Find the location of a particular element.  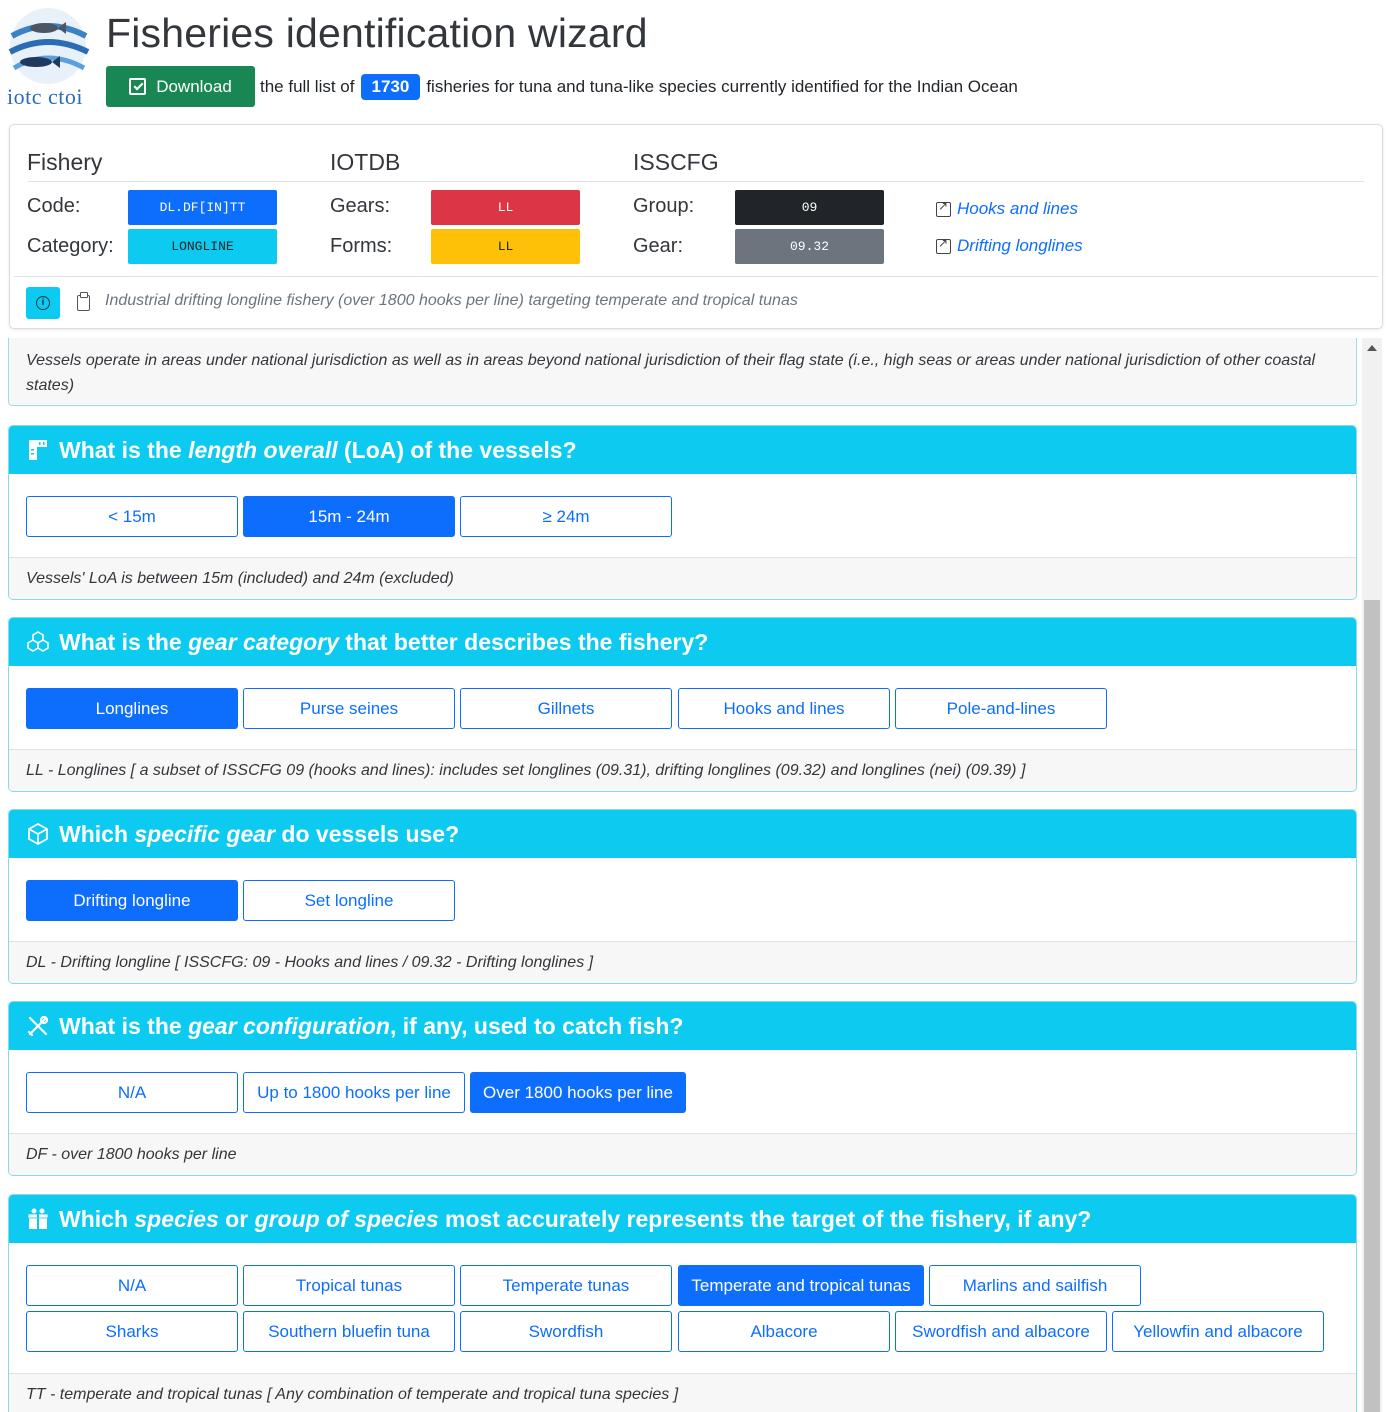

option-sharks: Sharks is located at coordinates (132, 1331).